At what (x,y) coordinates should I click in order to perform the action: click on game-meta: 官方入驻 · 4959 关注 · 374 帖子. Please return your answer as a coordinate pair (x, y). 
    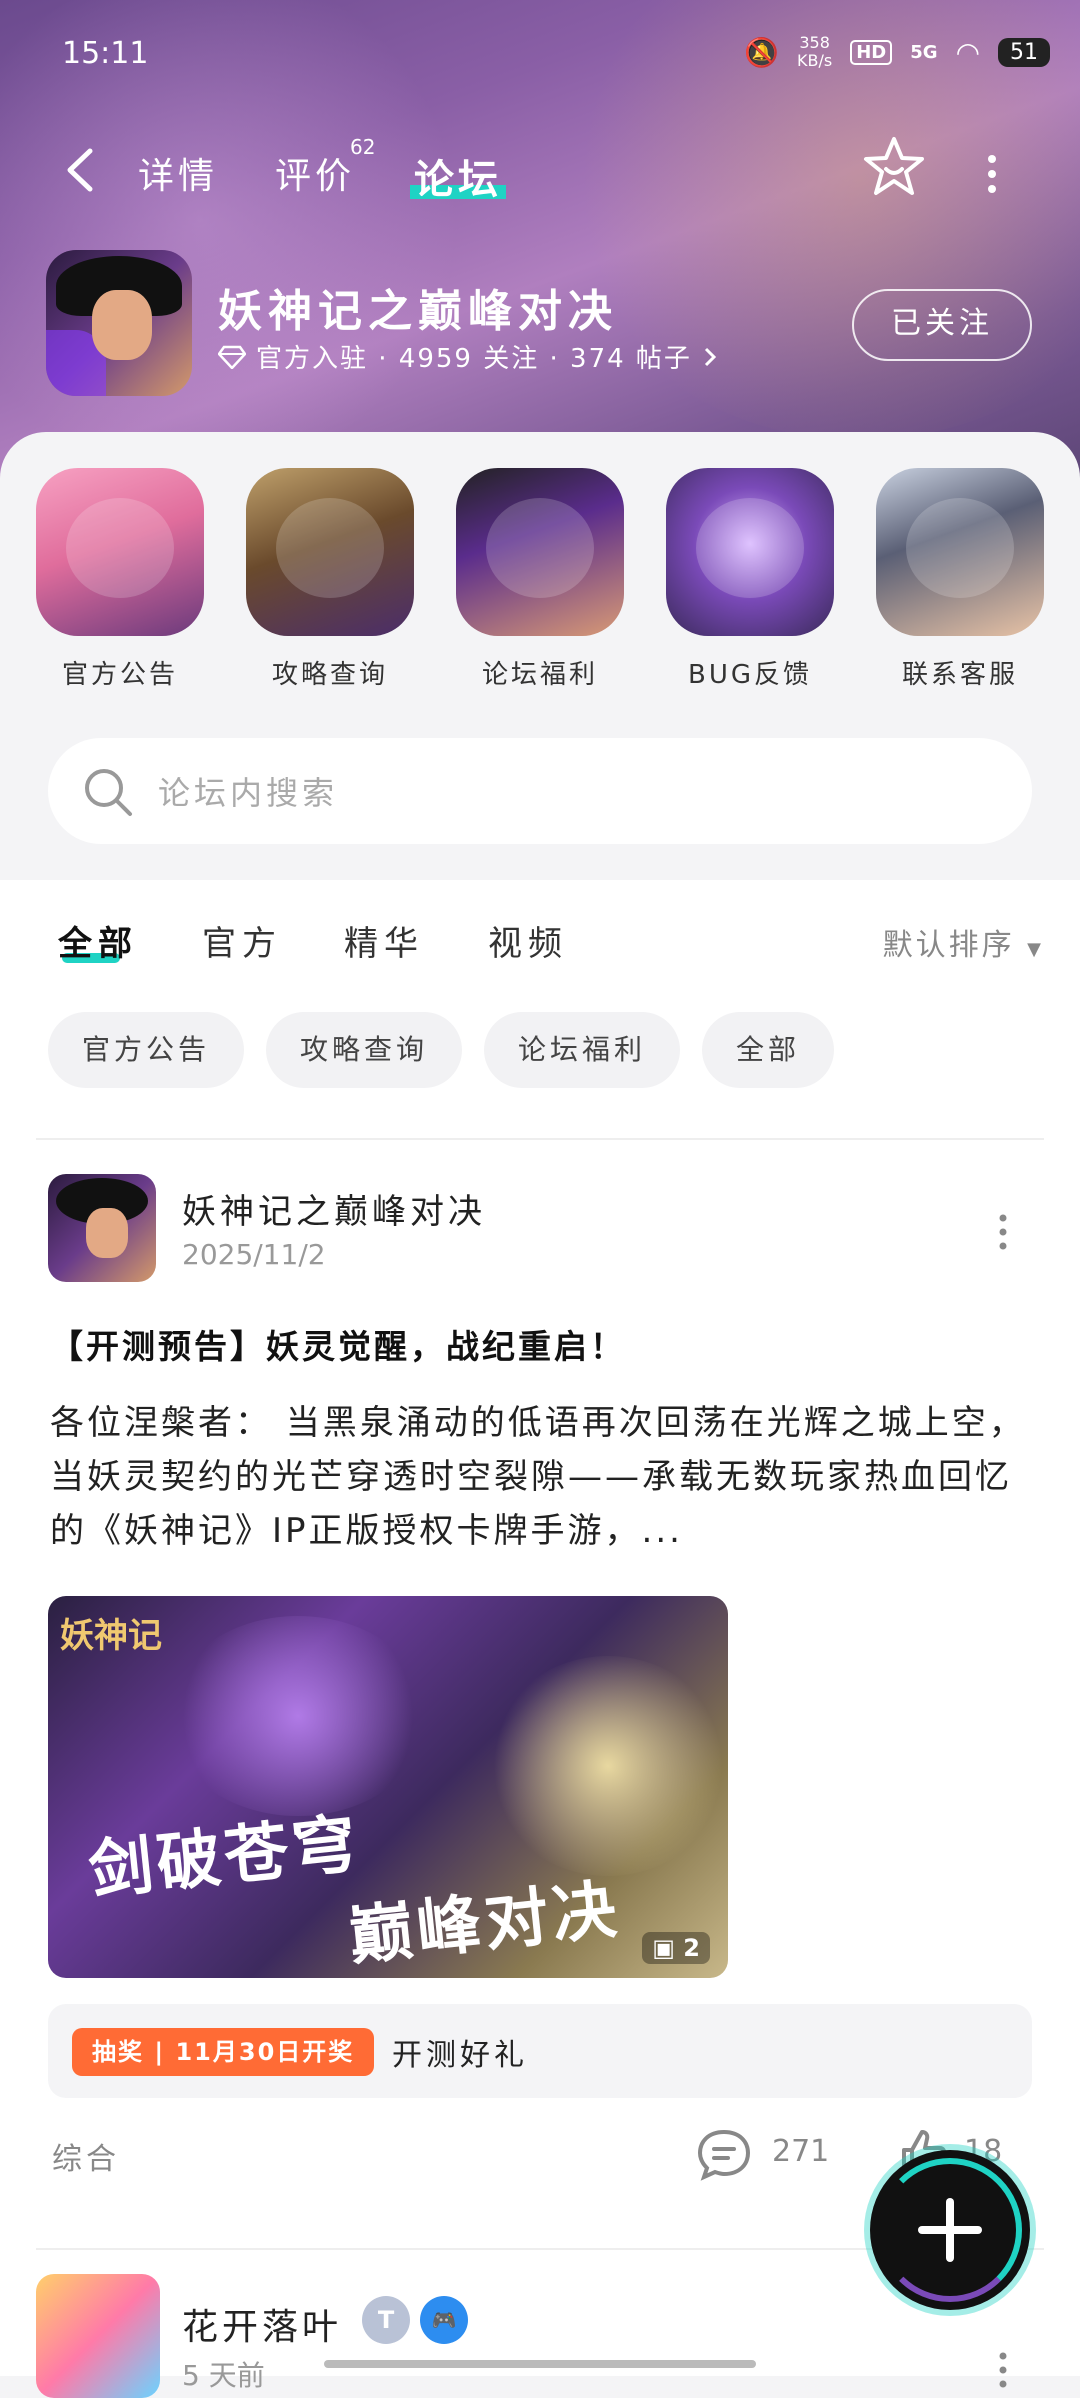
    Looking at the image, I should click on (468, 356).